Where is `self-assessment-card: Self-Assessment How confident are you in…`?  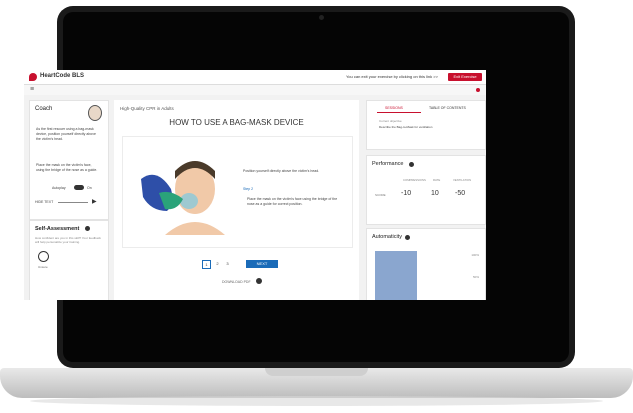
self-assessment-card: Self-Assessment How confident are you in… is located at coordinates (69, 260).